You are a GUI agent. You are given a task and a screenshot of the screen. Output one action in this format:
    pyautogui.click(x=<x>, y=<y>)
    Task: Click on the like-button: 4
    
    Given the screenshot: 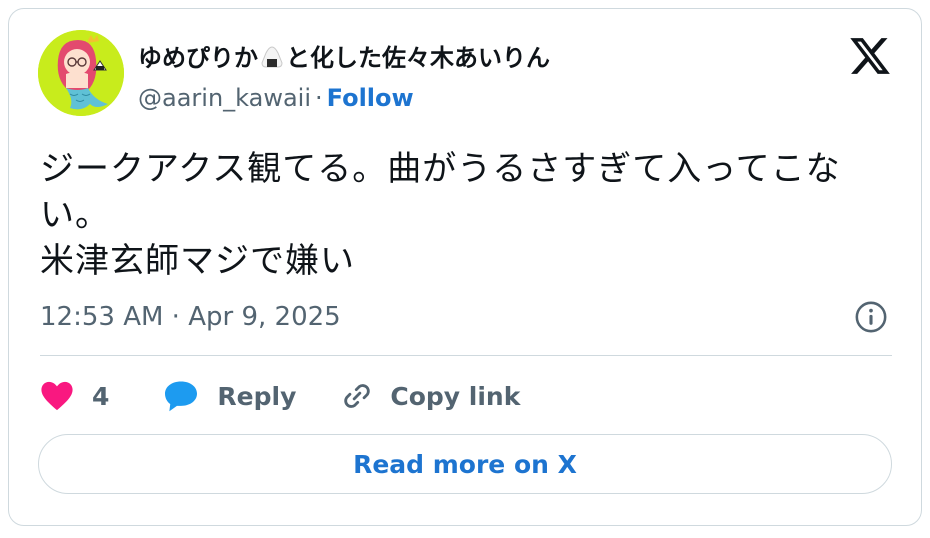 What is the action you would take?
    pyautogui.click(x=101, y=396)
    